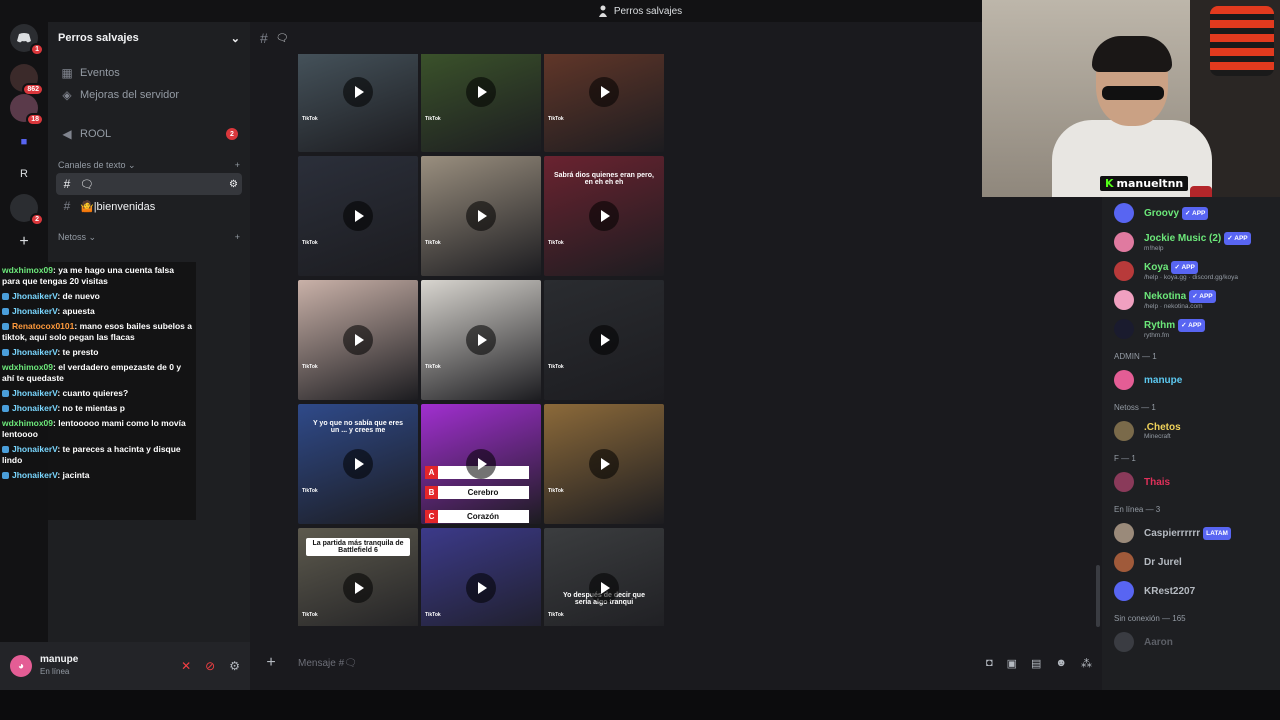 This screenshot has width=1280, height=720. I want to click on server-icon-r: R, so click(24, 174).